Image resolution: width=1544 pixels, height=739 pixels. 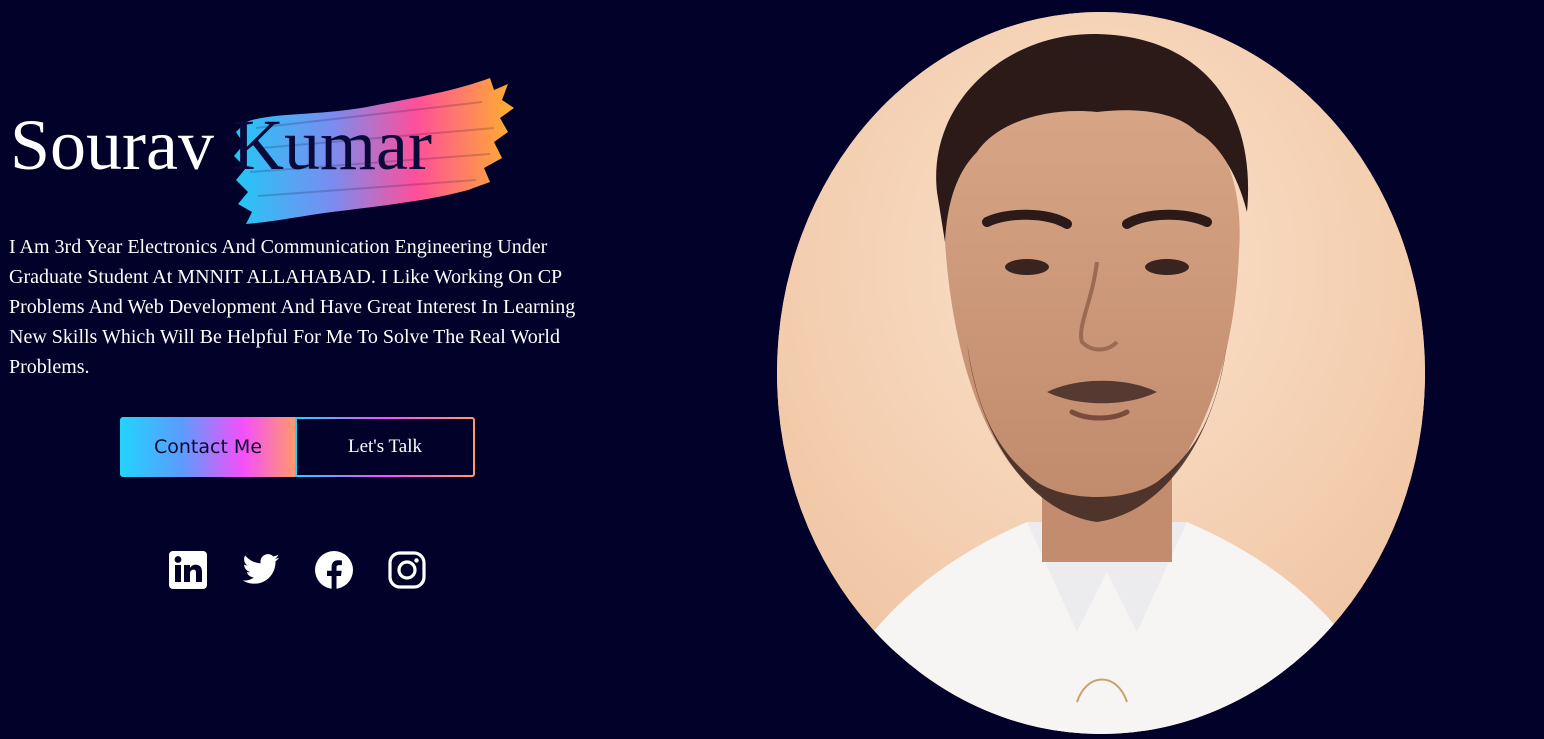 I want to click on facebook-link, so click(x=334, y=570).